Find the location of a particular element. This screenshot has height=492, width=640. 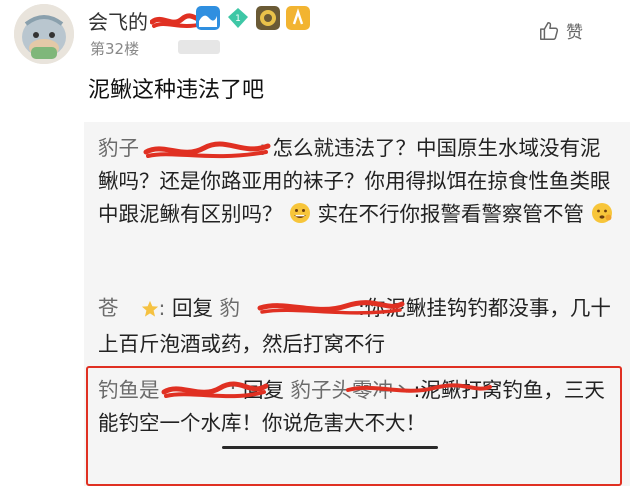

star-emoji-icon is located at coordinates (150, 311).